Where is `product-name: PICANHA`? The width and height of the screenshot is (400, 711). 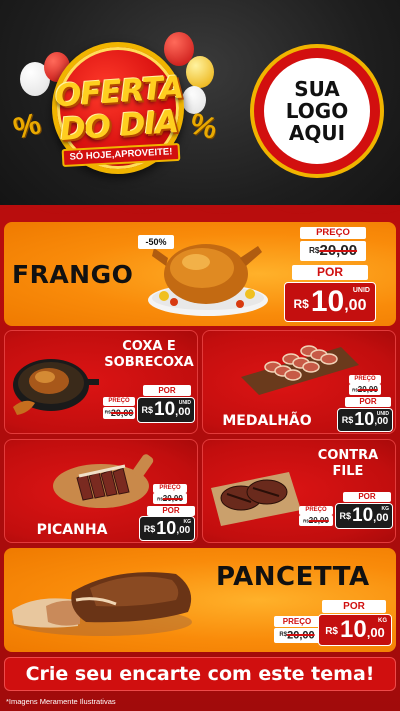 product-name: PICANHA is located at coordinates (72, 530).